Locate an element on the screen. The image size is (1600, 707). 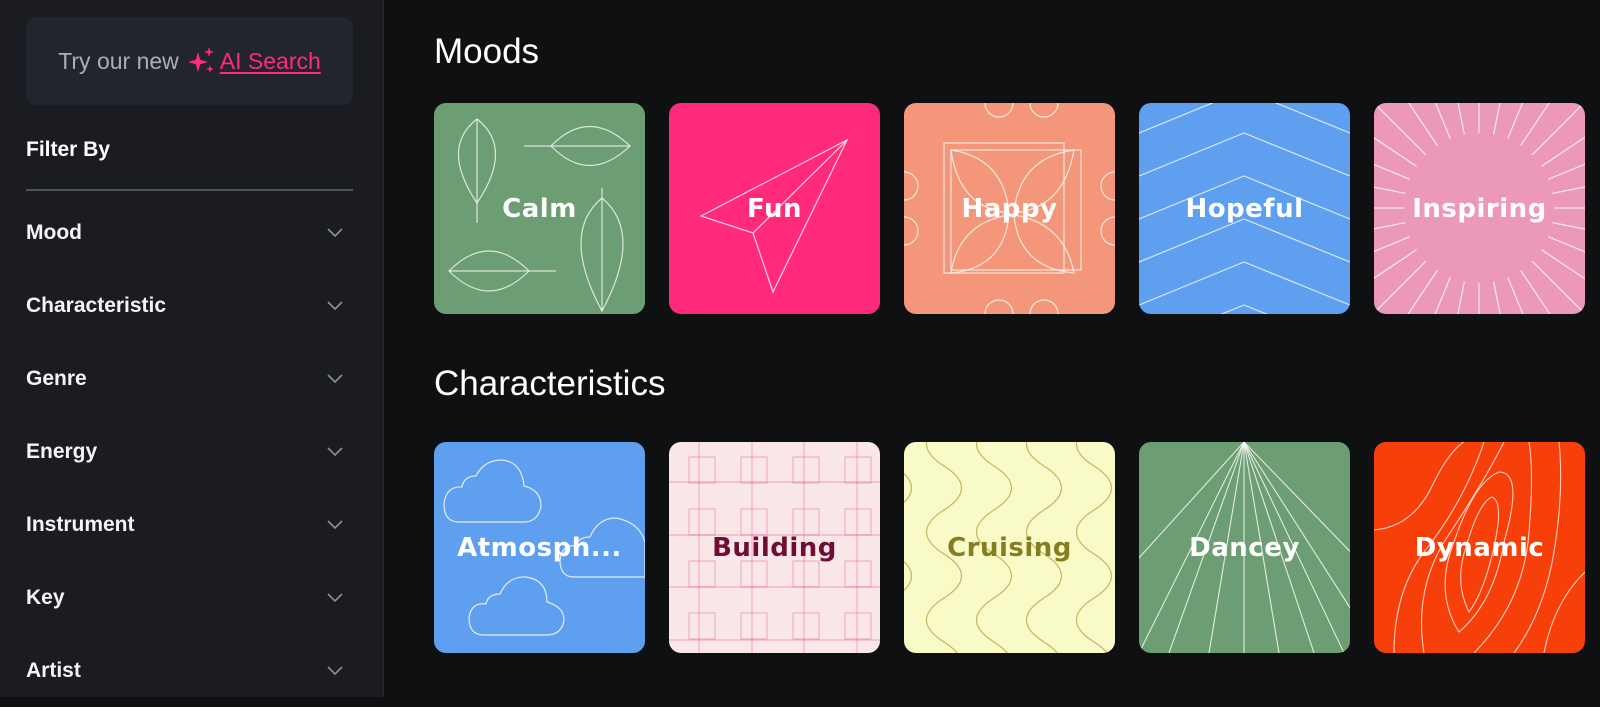
filter-label: Mood is located at coordinates (54, 232).